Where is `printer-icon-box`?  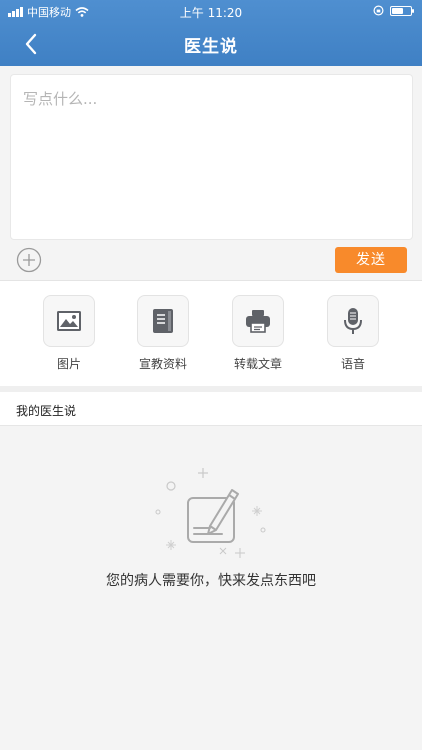
printer-icon-box is located at coordinates (258, 321).